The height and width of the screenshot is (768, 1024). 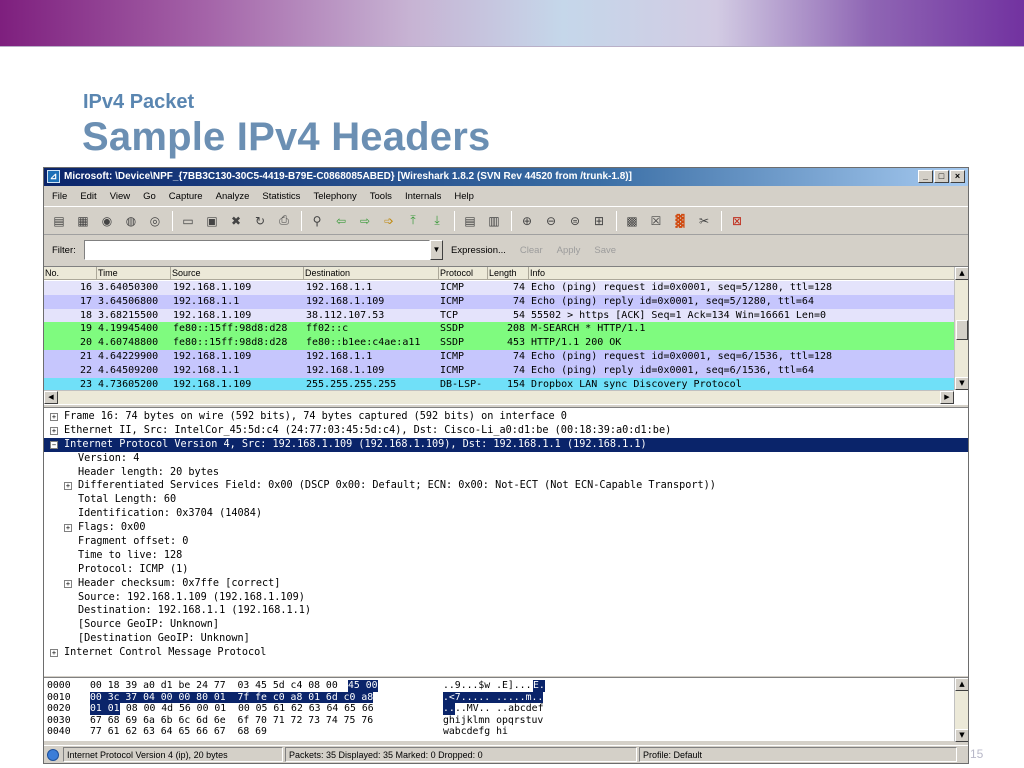 I want to click on column-length: Length, so click(x=507, y=273).